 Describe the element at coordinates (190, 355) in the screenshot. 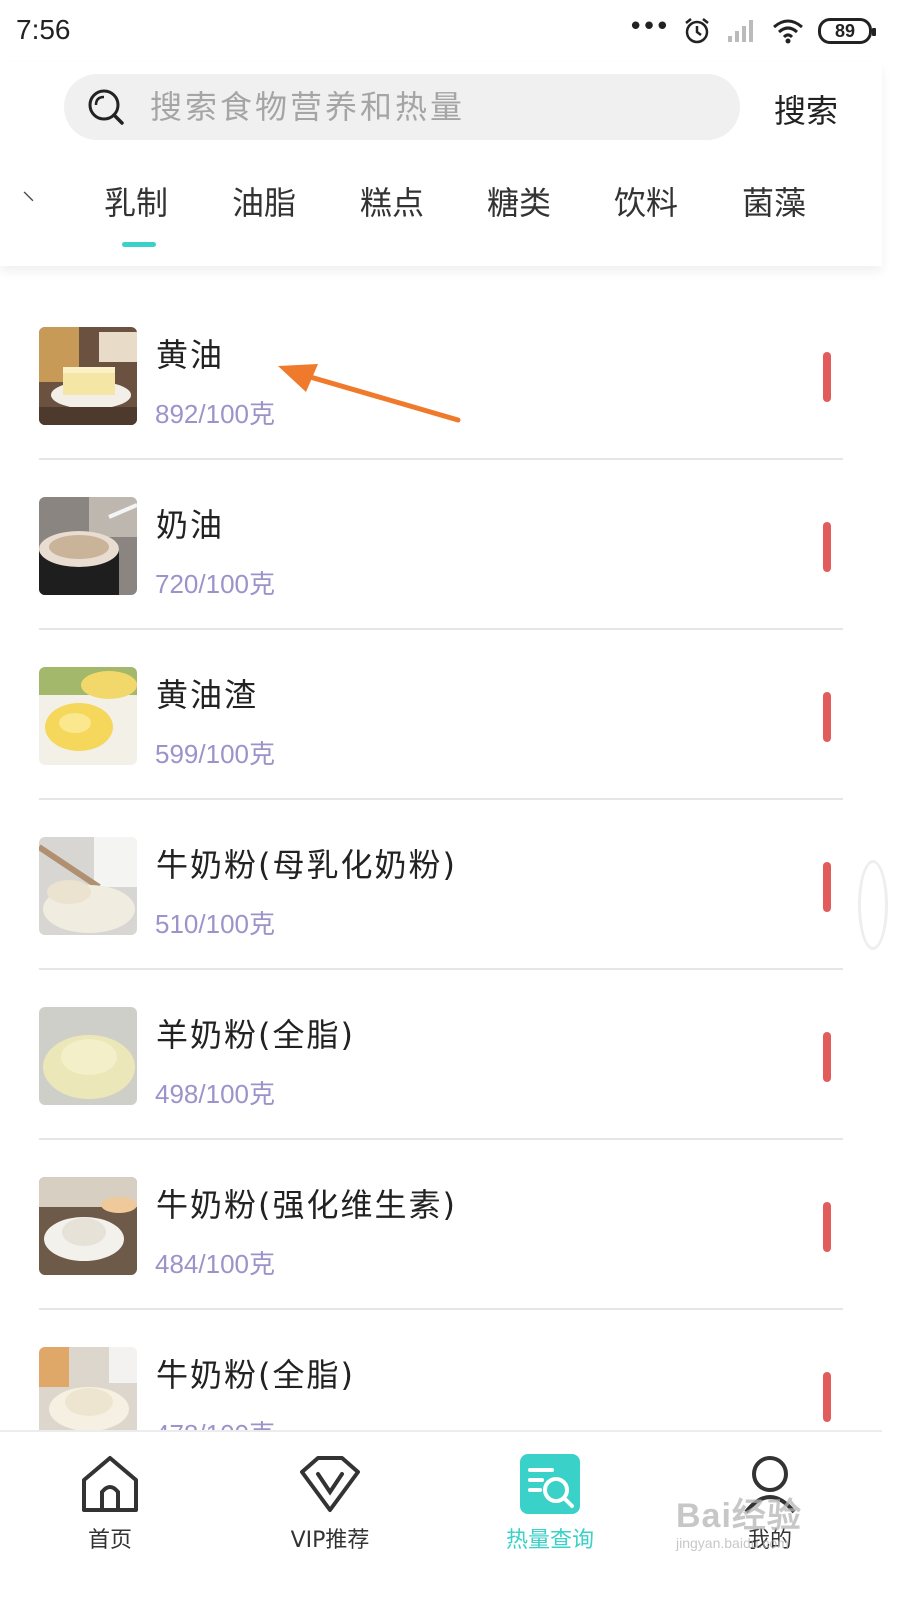

I see `food-name: 黄油` at that location.